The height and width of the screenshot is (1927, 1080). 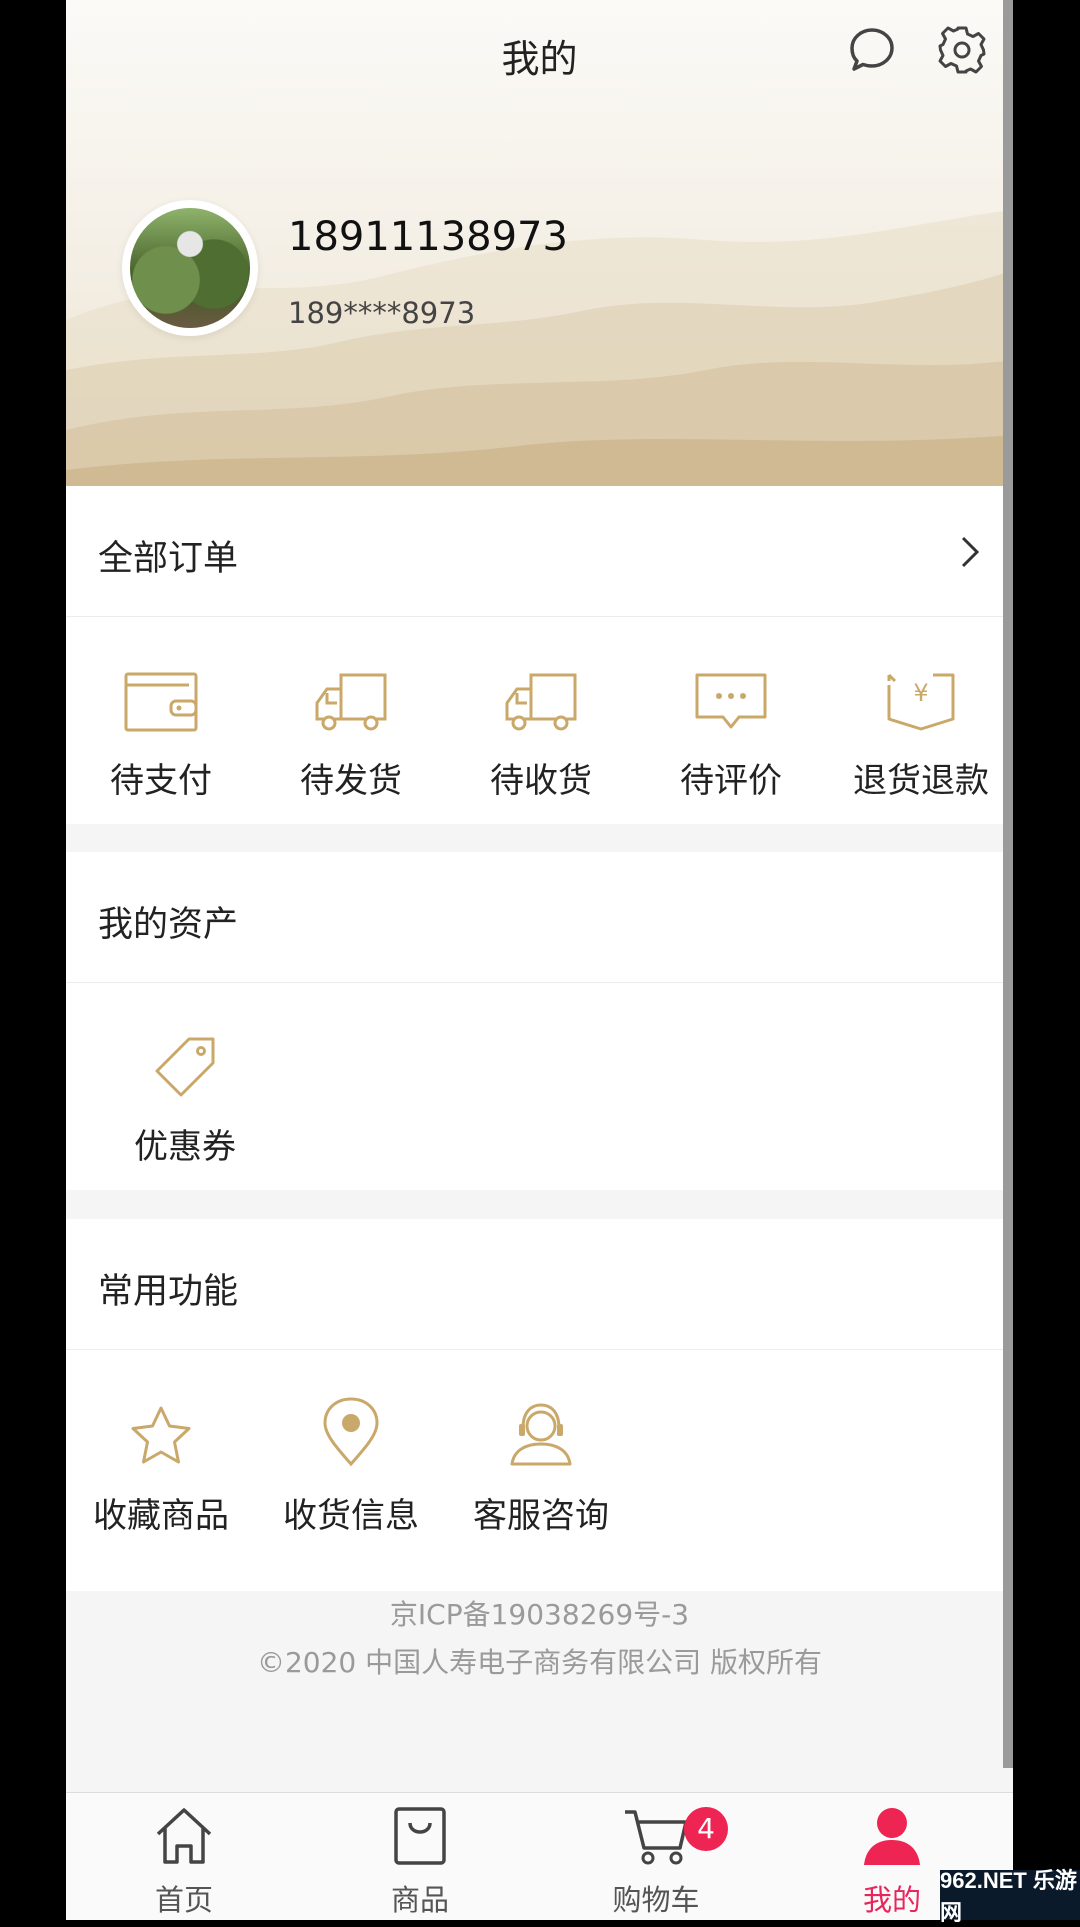 I want to click on avatar, so click(x=190, y=268).